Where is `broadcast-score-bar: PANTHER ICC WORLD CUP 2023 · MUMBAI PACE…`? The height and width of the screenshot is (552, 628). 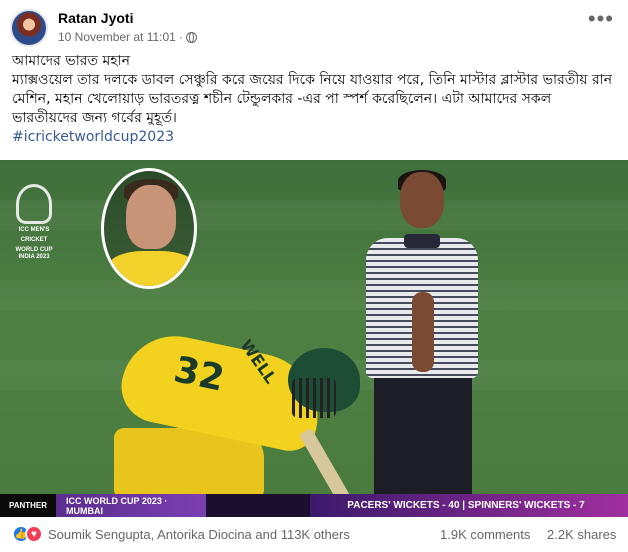
broadcast-score-bar: PANTHER ICC WORLD CUP 2023 · MUMBAI PACE… is located at coordinates (314, 505).